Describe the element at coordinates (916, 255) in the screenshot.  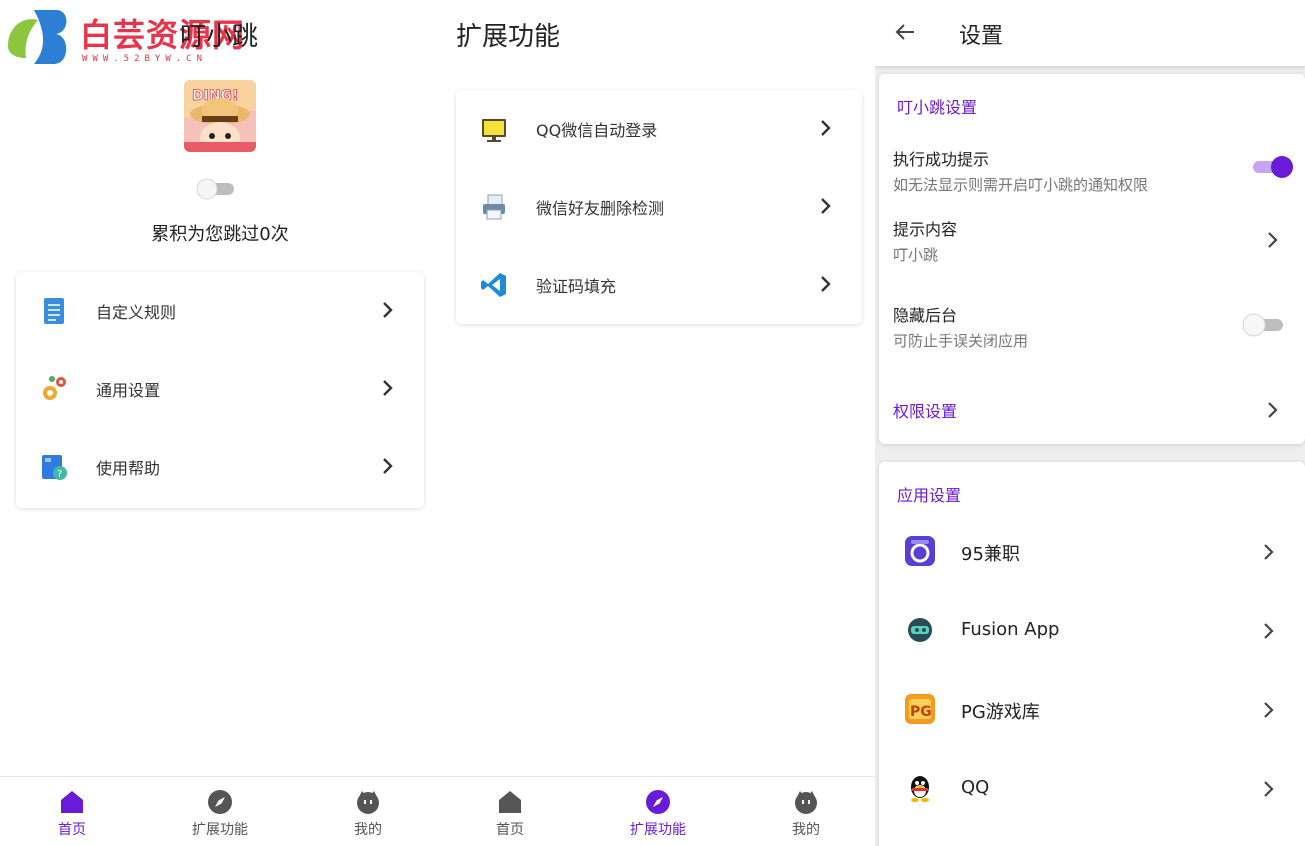
I see `setting-subtitle: 叮小跳` at that location.